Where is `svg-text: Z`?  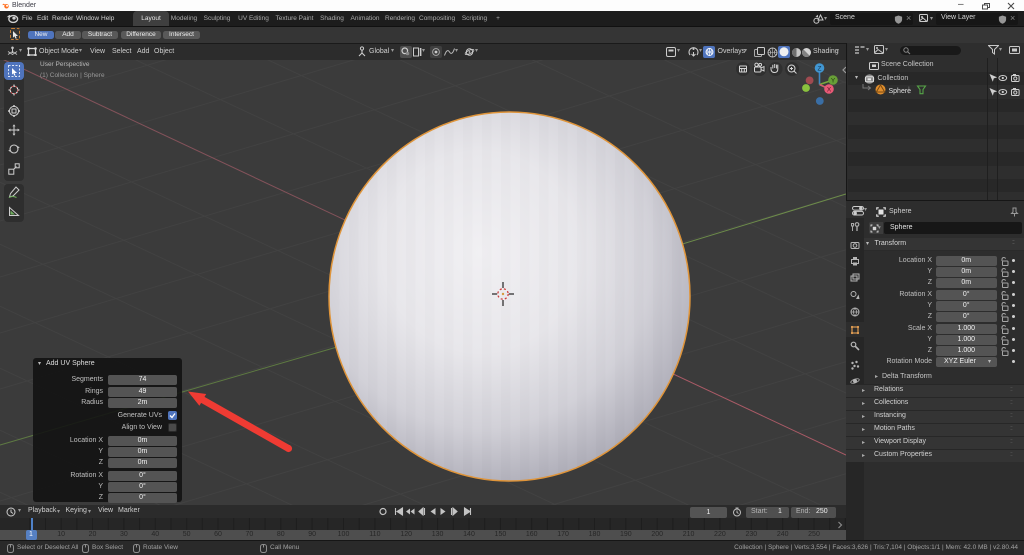 svg-text: Z is located at coordinates (820, 69).